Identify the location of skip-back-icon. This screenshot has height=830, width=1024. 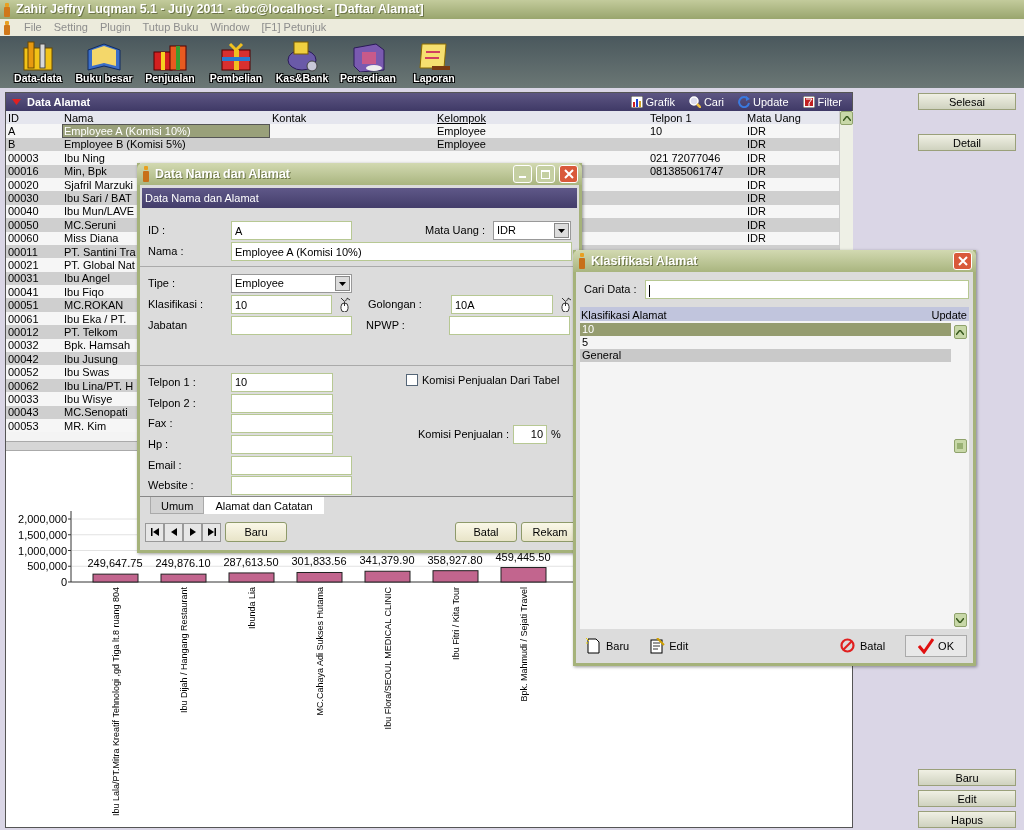
(154, 532).